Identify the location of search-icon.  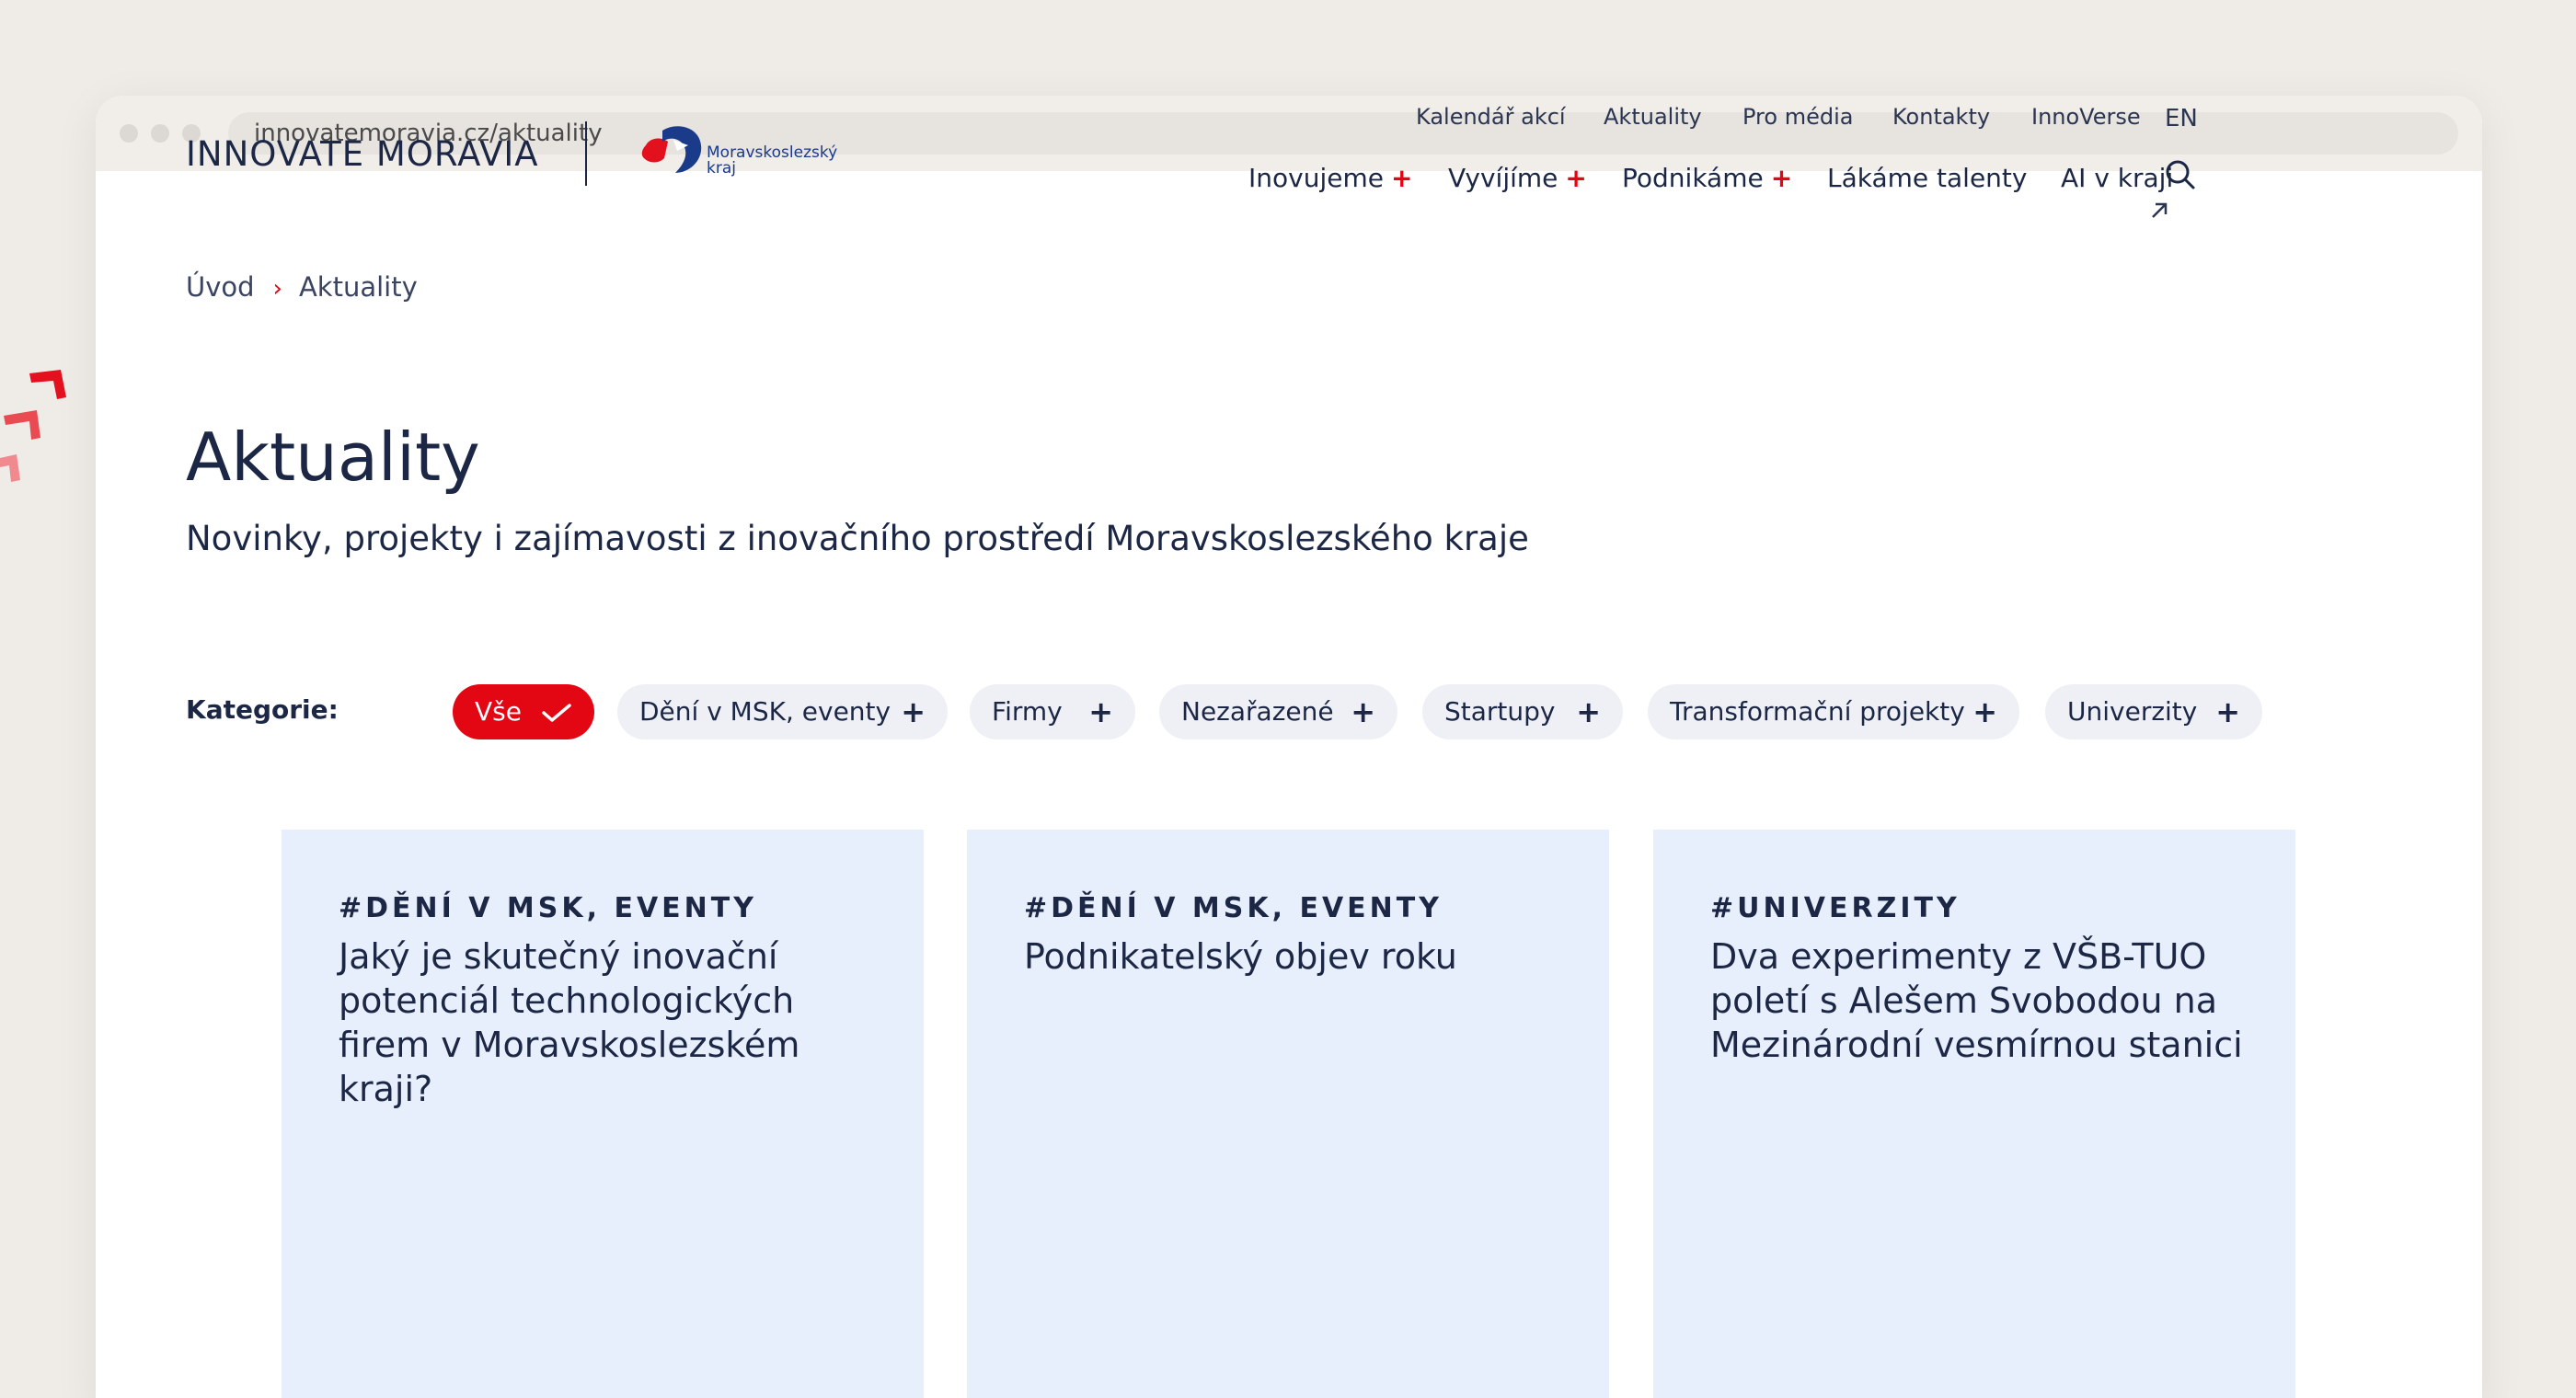
(2180, 174).